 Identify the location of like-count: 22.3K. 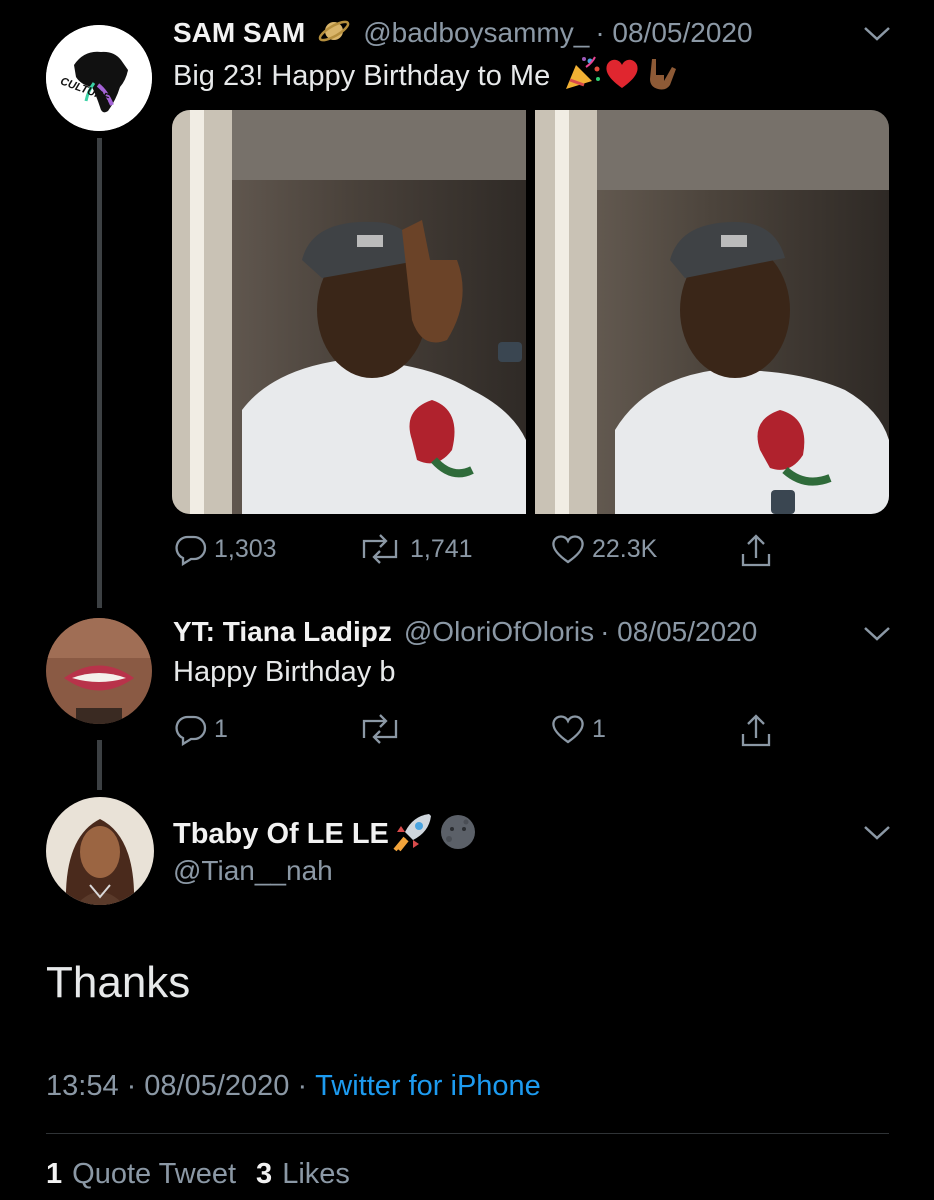
(625, 548).